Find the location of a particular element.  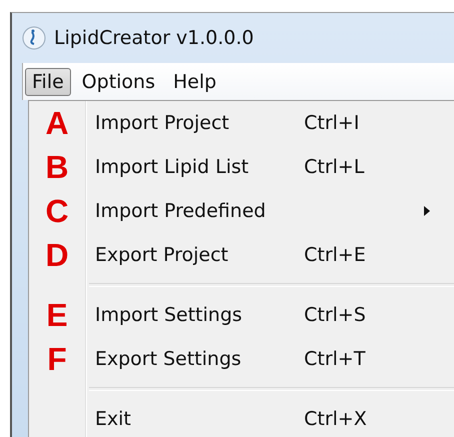

menu-item: F Export Settings Ctrl+T is located at coordinates (241, 359).